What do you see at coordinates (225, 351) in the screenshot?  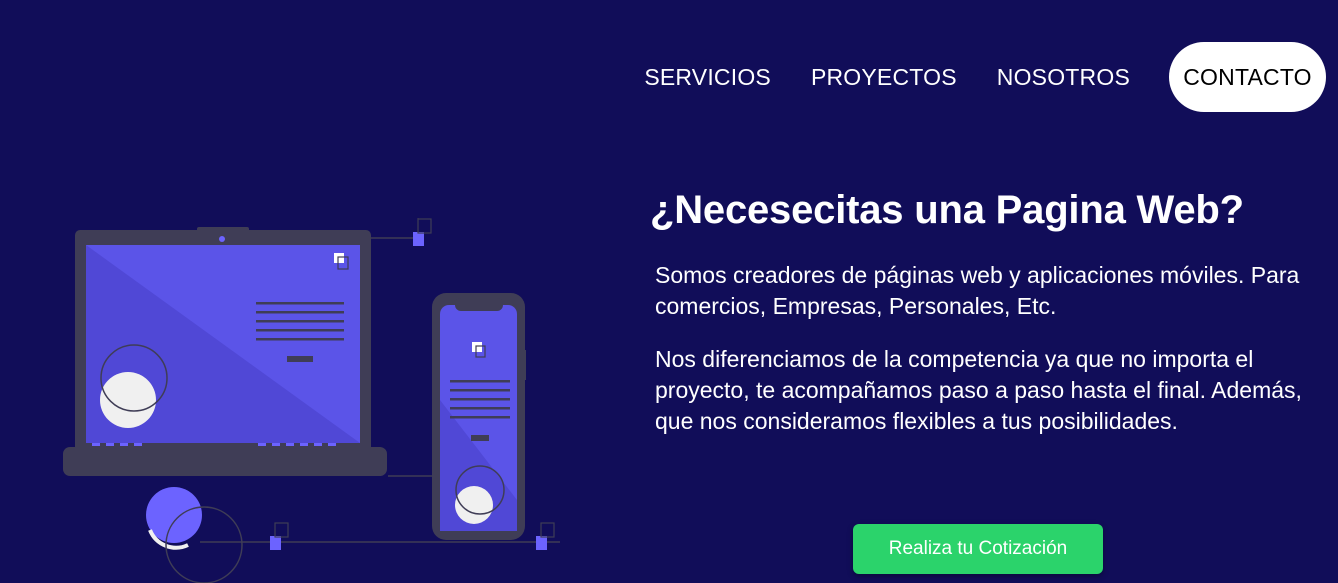 I see `laptop-icon` at bounding box center [225, 351].